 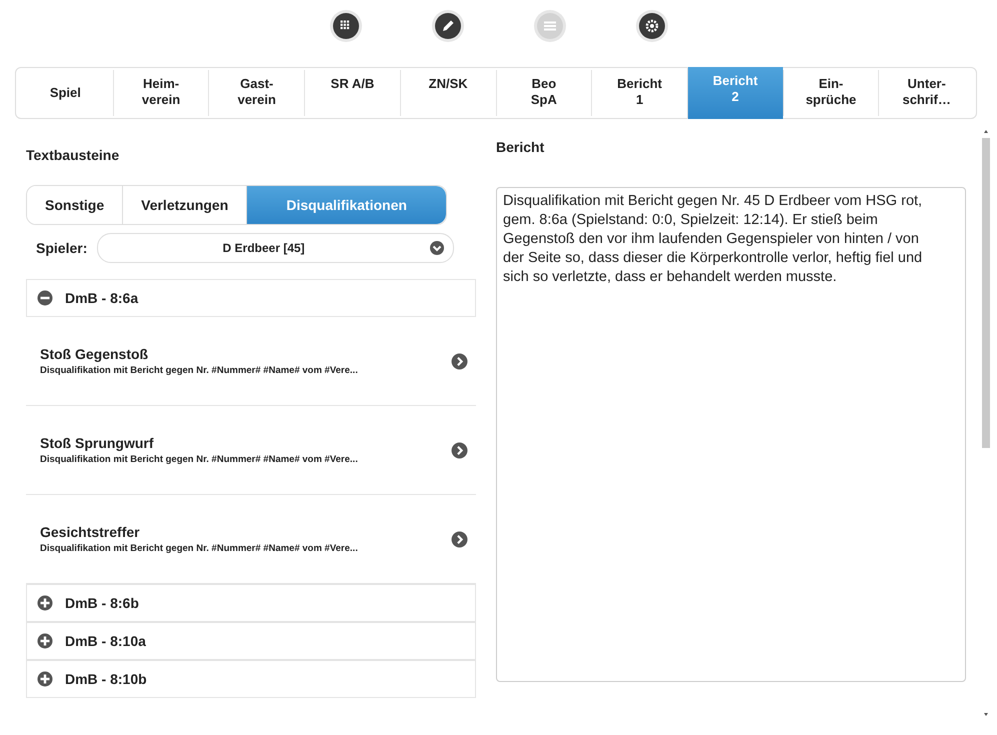 I want to click on field-label: Spieler:, so click(x=62, y=248).